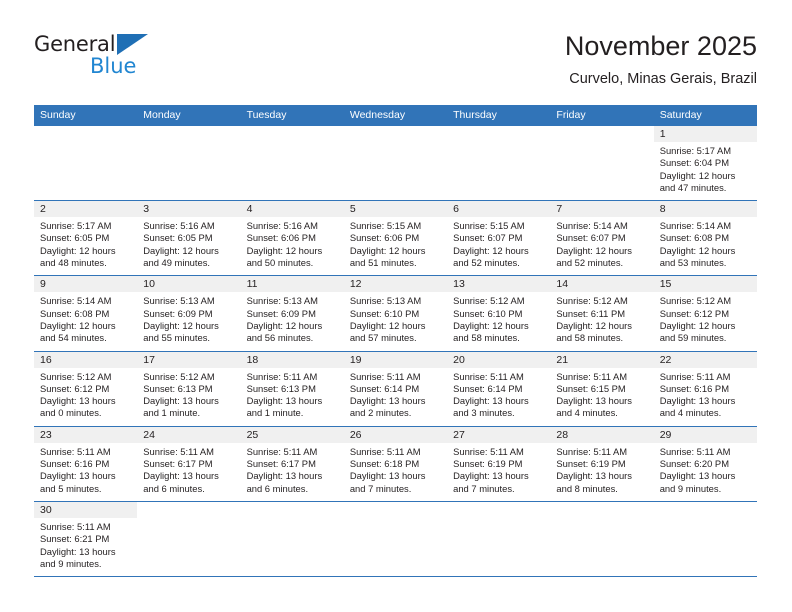 The height and width of the screenshot is (612, 792). What do you see at coordinates (75, 539) in the screenshot?
I see `sunset-text: Sunset: 6:21 PM` at bounding box center [75, 539].